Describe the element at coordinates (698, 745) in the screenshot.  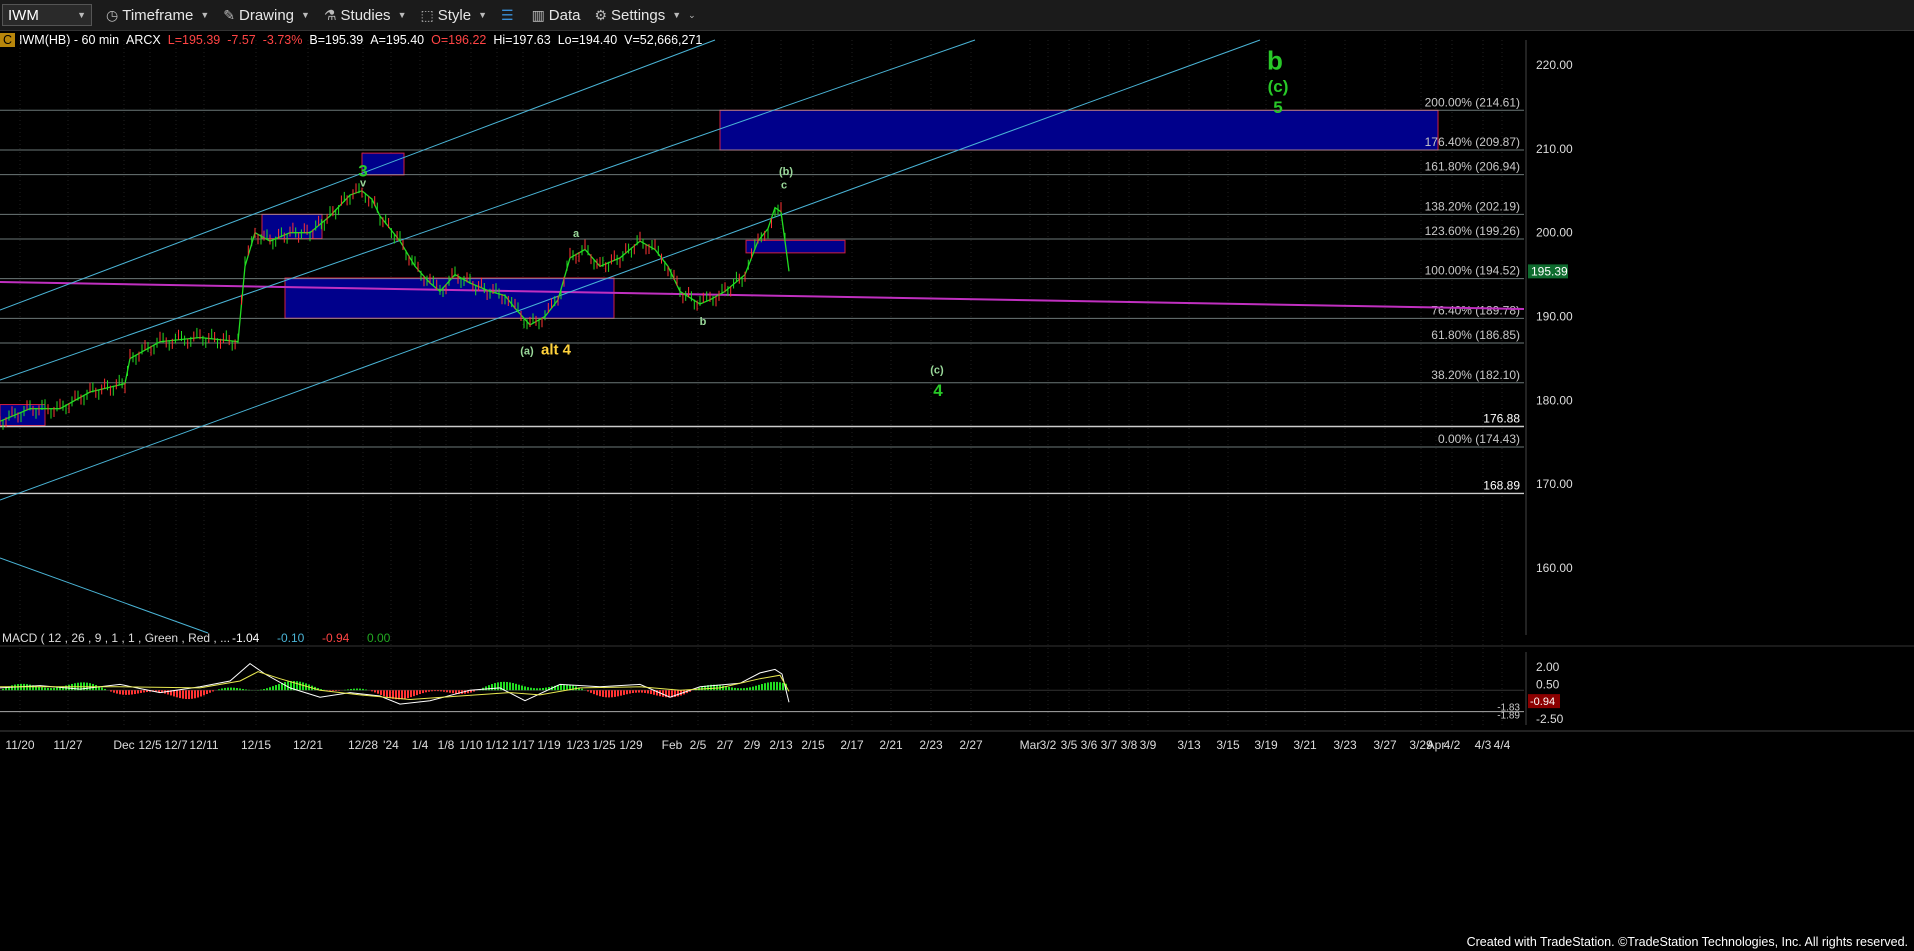
I see `time-tick-label: 2/5` at that location.